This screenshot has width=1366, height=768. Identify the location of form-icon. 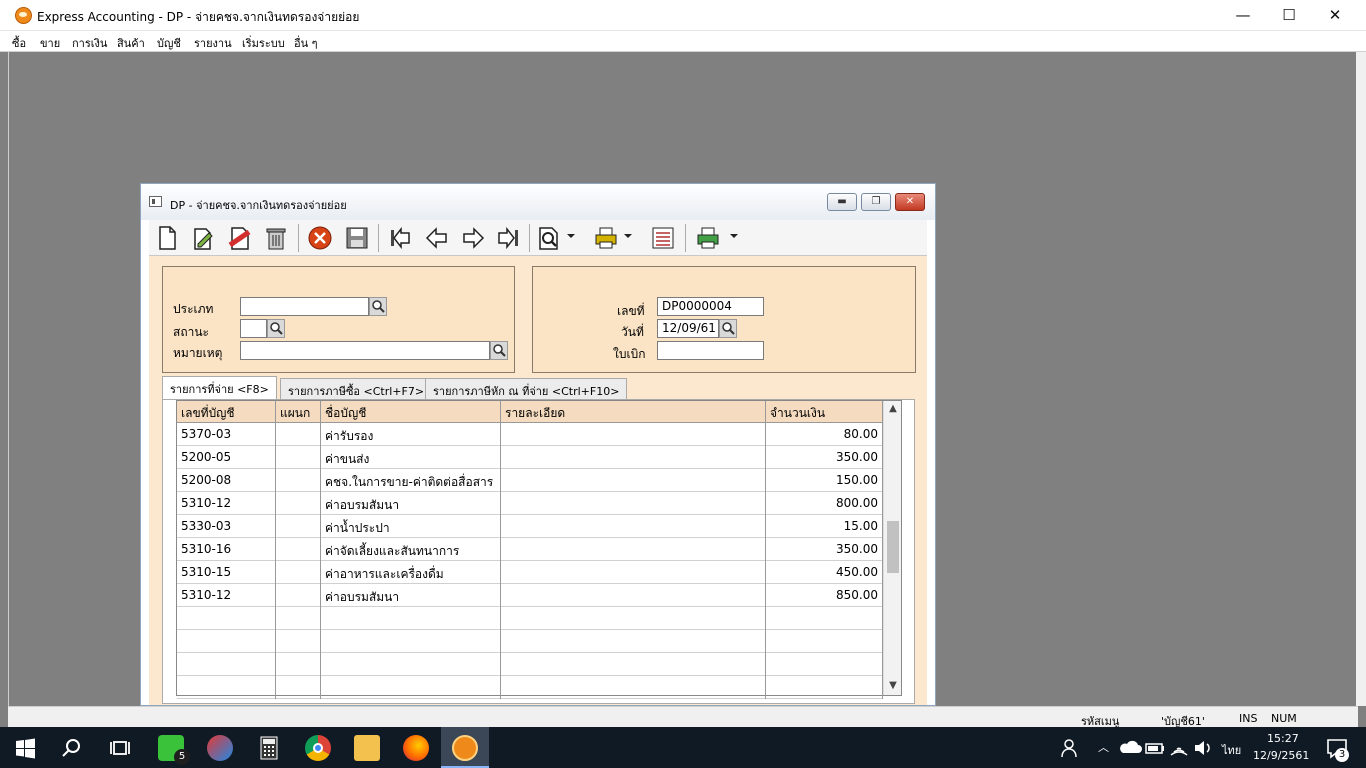
(663, 238).